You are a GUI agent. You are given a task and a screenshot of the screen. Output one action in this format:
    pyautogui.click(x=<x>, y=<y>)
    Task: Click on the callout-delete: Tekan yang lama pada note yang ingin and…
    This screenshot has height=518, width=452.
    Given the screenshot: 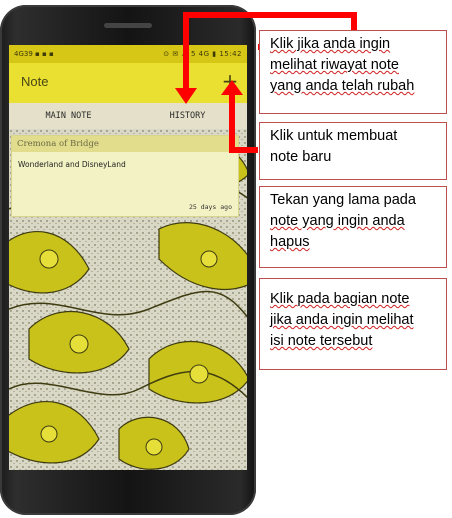 What is the action you would take?
    pyautogui.click(x=353, y=227)
    